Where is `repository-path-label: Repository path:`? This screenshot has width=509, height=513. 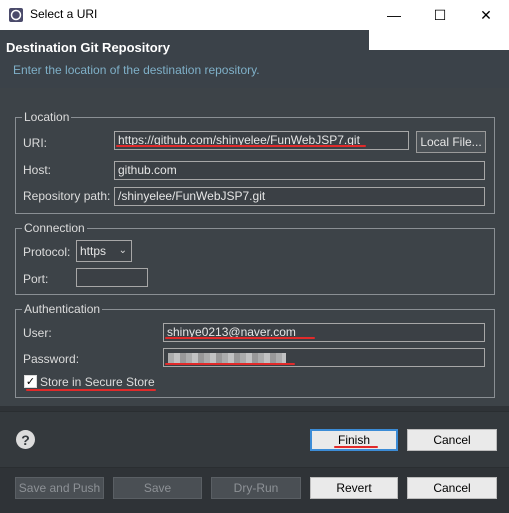 repository-path-label: Repository path: is located at coordinates (67, 196).